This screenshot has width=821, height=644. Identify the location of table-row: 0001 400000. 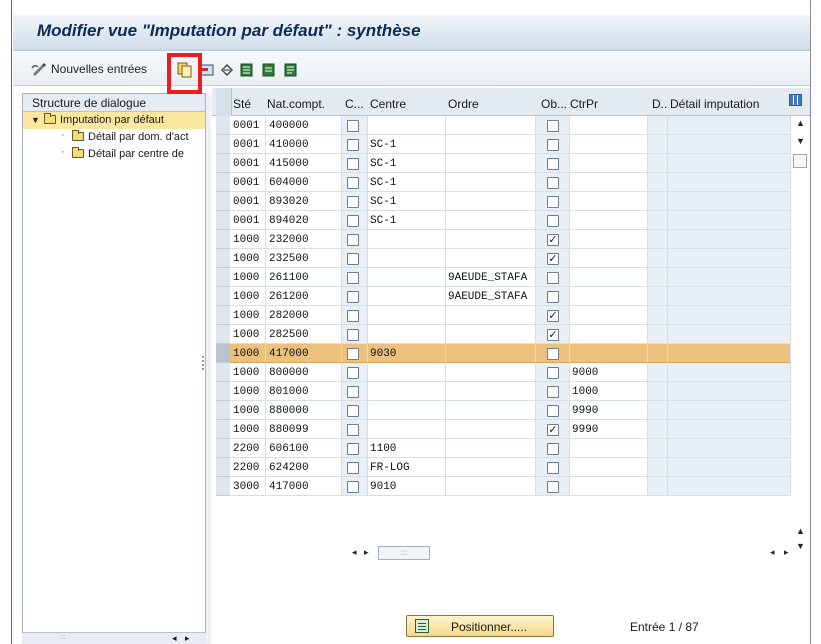
(501, 125).